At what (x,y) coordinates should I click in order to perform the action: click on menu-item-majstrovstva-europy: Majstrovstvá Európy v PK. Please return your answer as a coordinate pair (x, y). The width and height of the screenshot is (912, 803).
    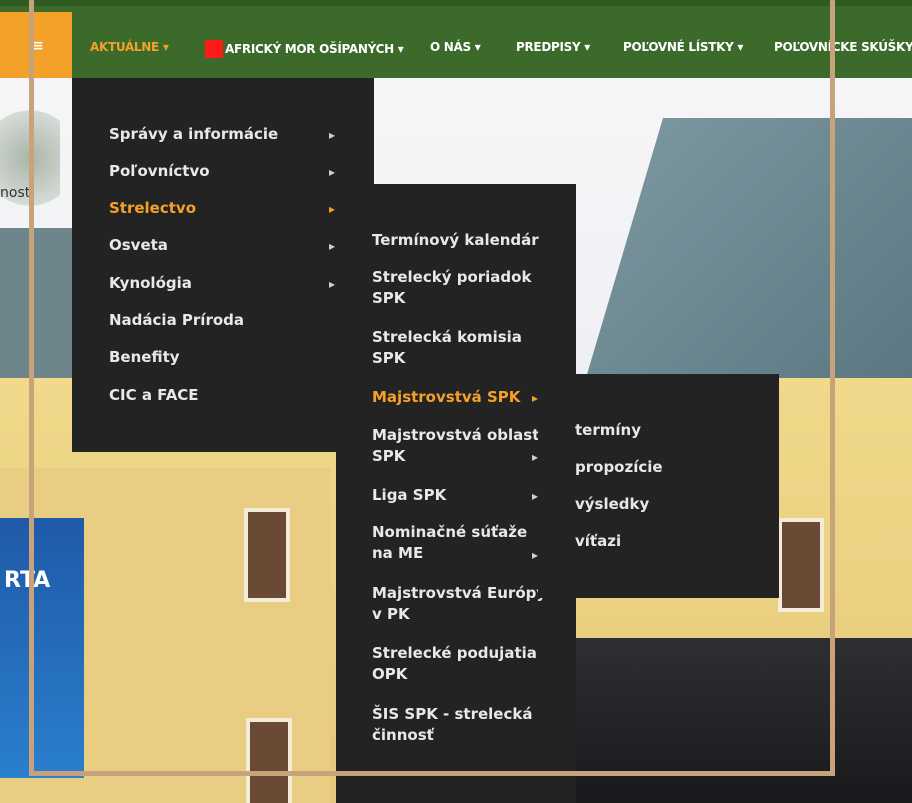
    Looking at the image, I should click on (459, 604).